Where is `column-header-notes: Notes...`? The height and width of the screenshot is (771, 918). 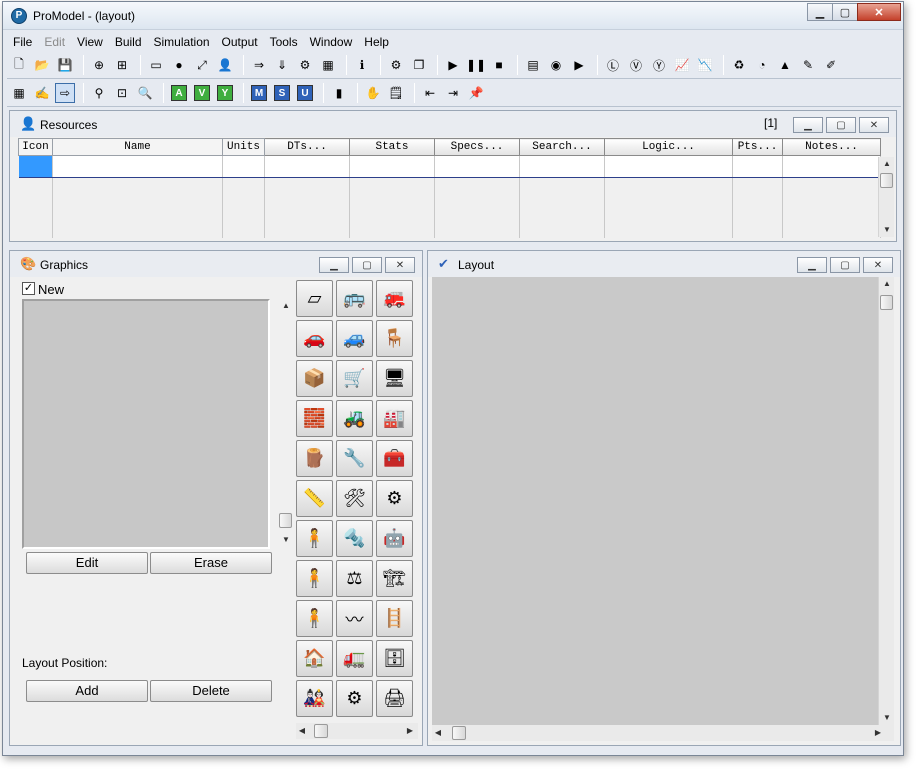
column-header-notes: Notes... is located at coordinates (831, 147).